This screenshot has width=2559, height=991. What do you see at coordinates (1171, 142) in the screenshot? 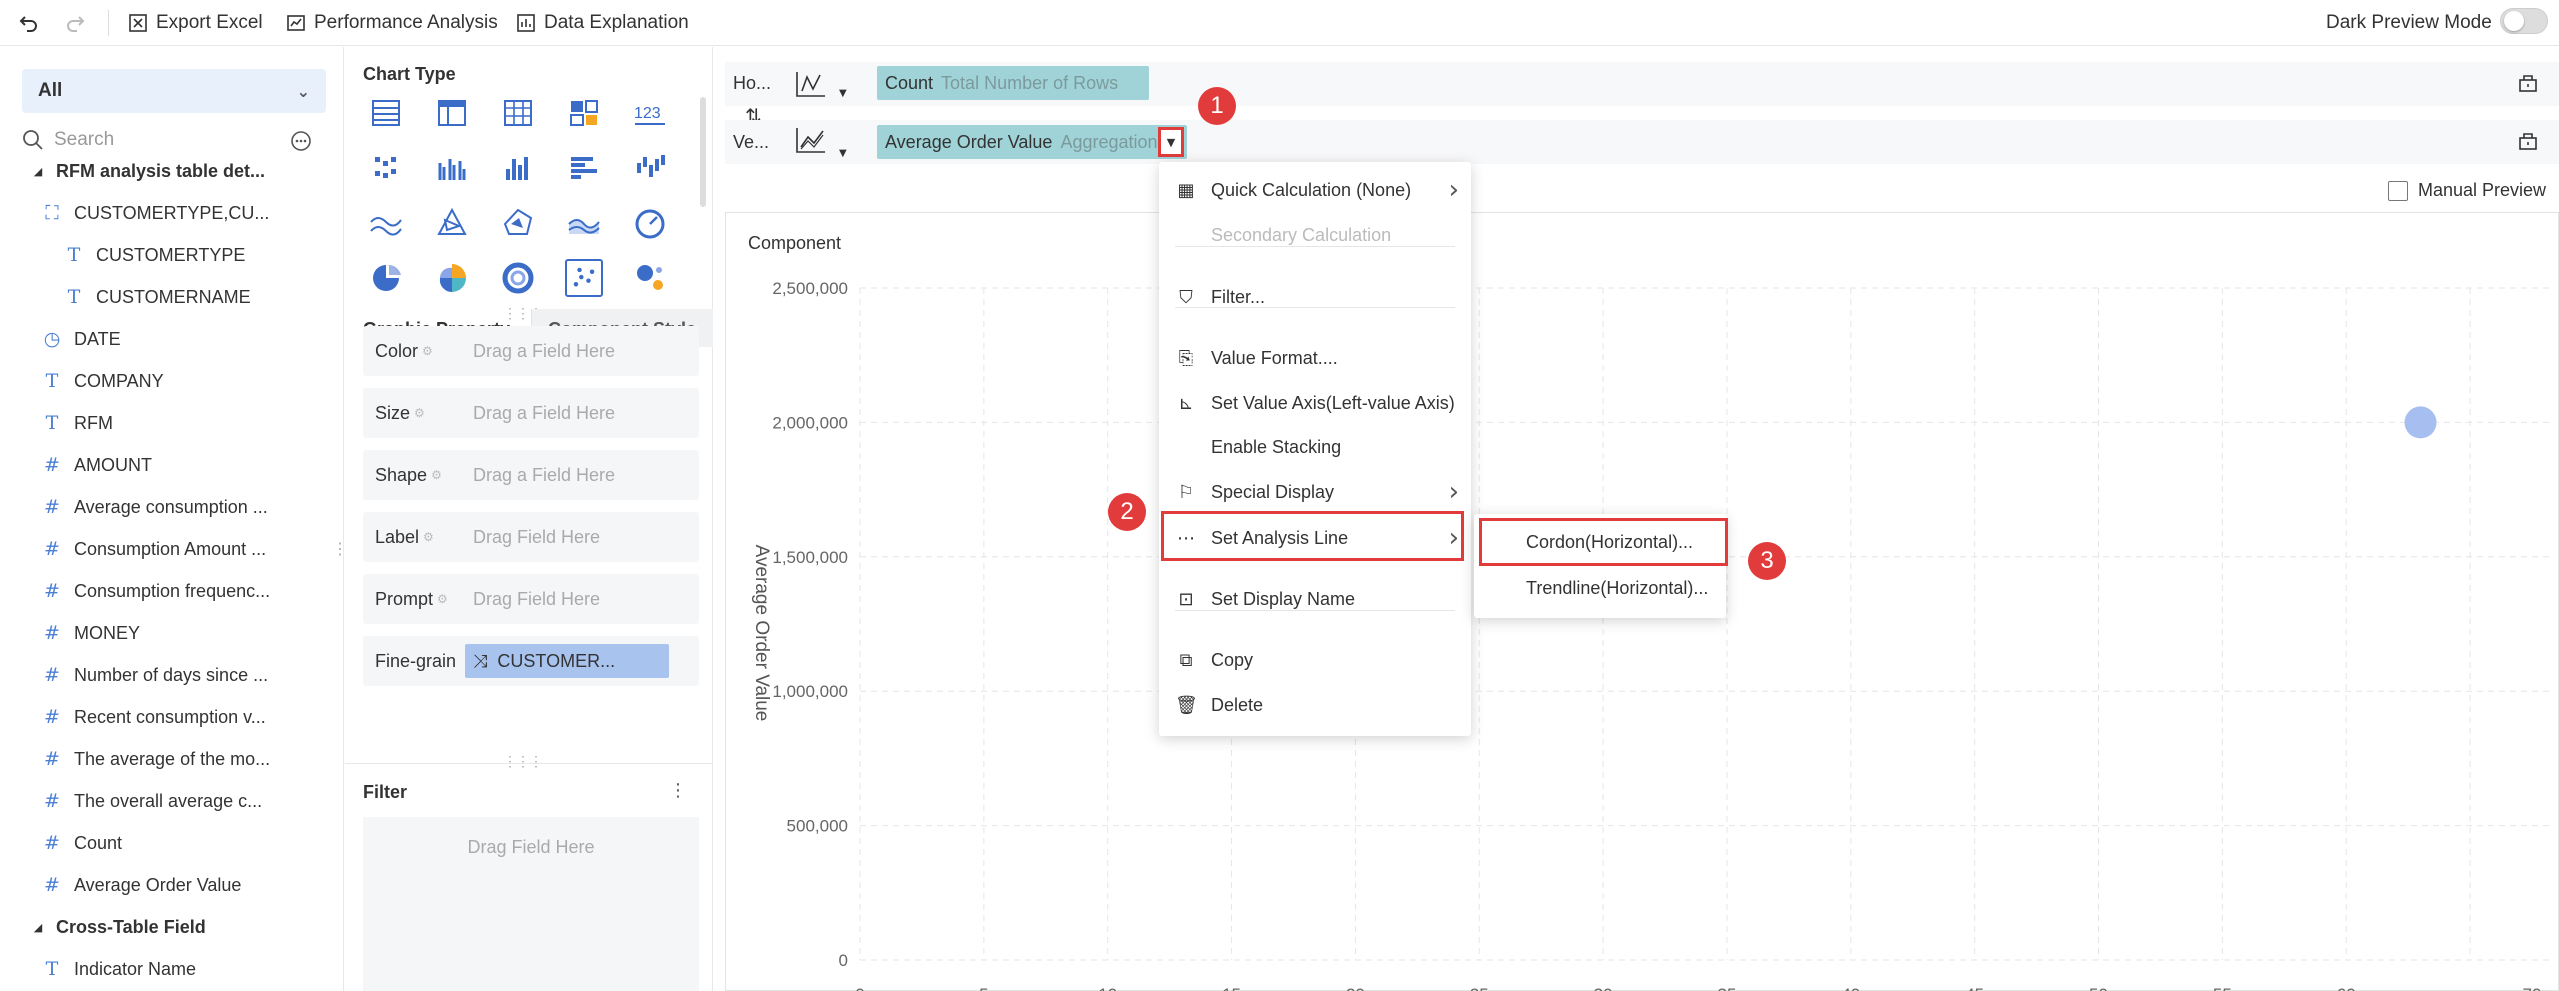
I see `pill-dropdown-button: ▼` at bounding box center [1171, 142].